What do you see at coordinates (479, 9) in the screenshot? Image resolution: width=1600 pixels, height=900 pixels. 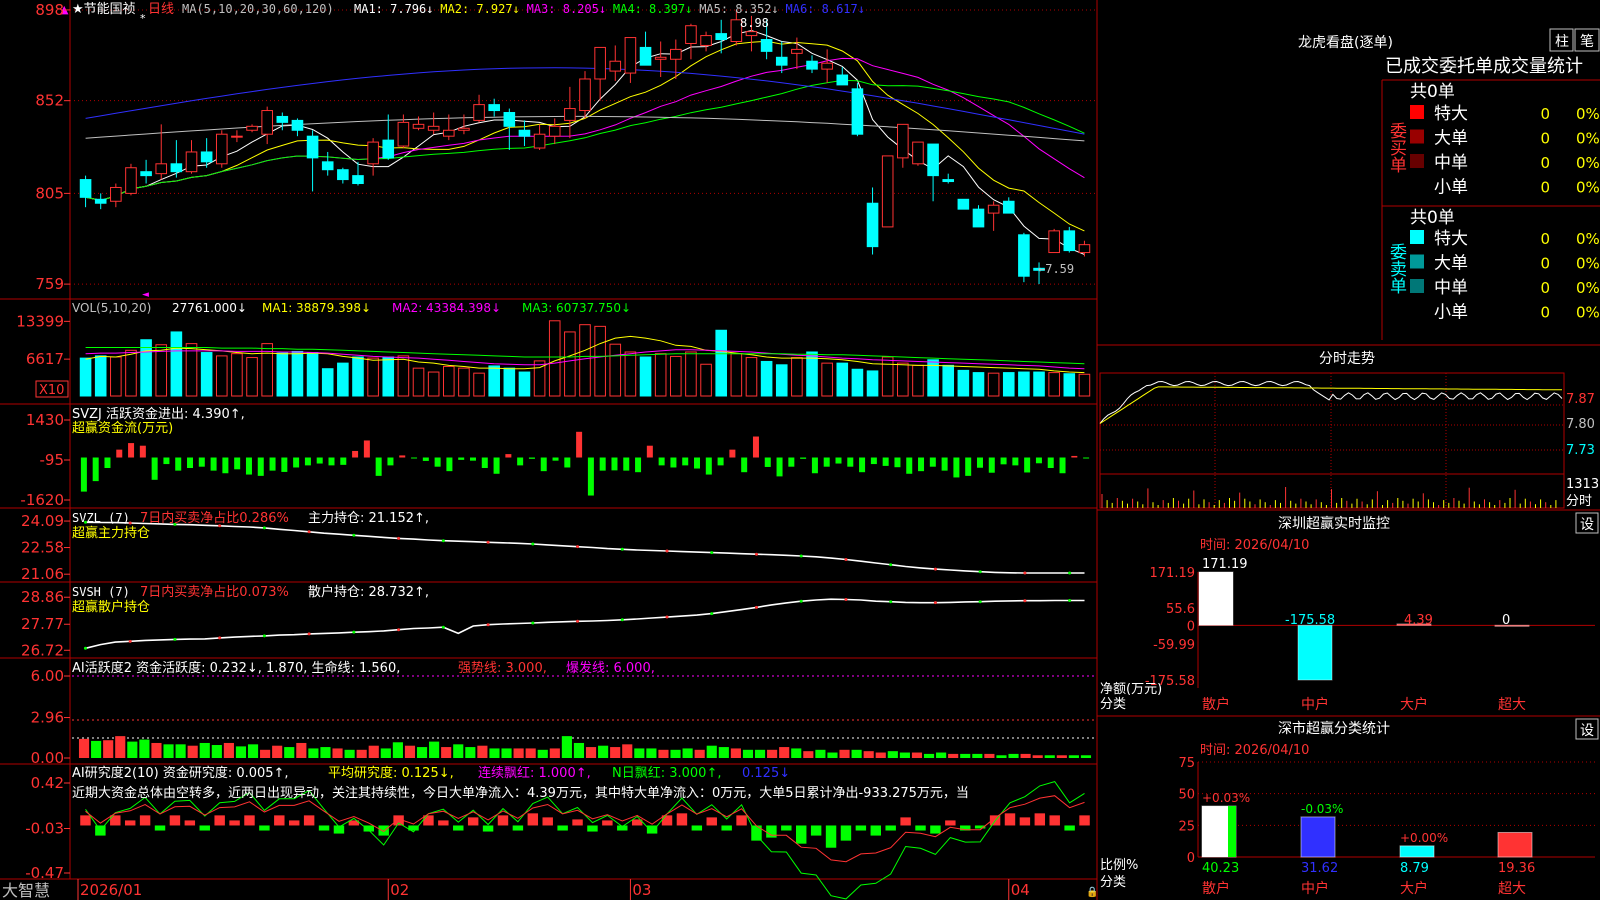 I see `ma-legend-2: MA2: 7.927↓` at bounding box center [479, 9].